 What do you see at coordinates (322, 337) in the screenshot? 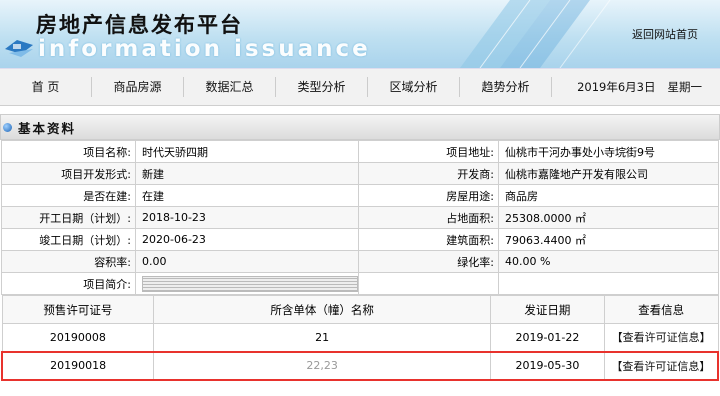
I see `units: 21` at bounding box center [322, 337].